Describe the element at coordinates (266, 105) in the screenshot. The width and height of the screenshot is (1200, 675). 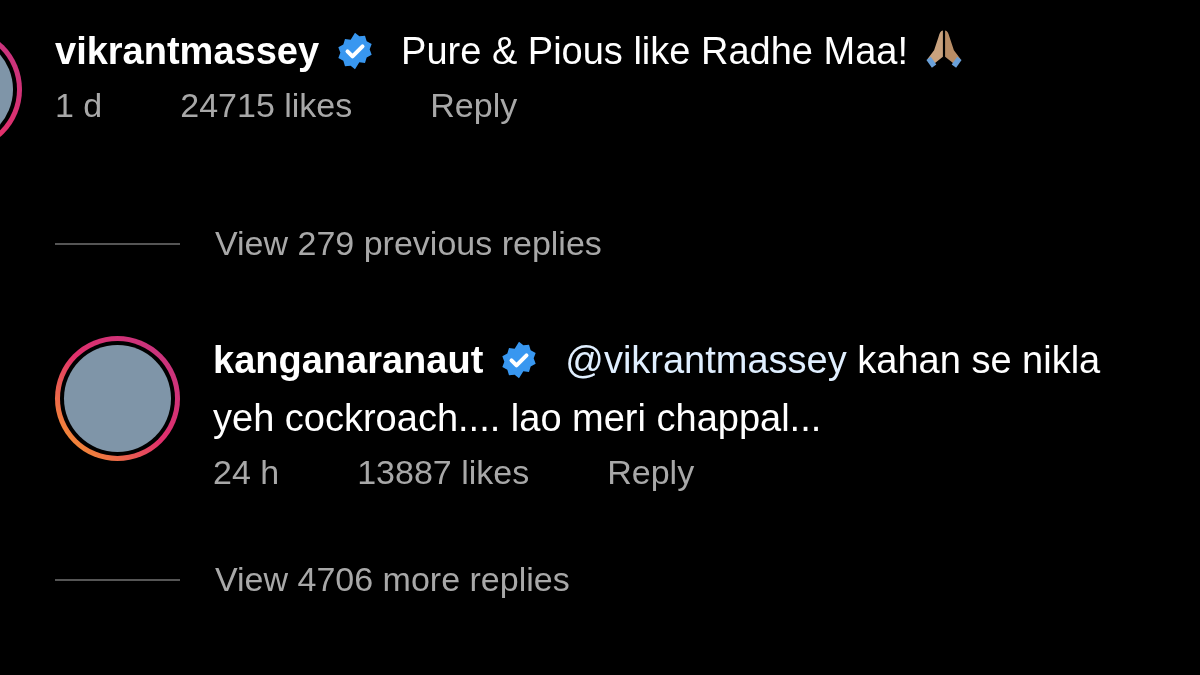
I see `likes-count: 24715 likes` at that location.